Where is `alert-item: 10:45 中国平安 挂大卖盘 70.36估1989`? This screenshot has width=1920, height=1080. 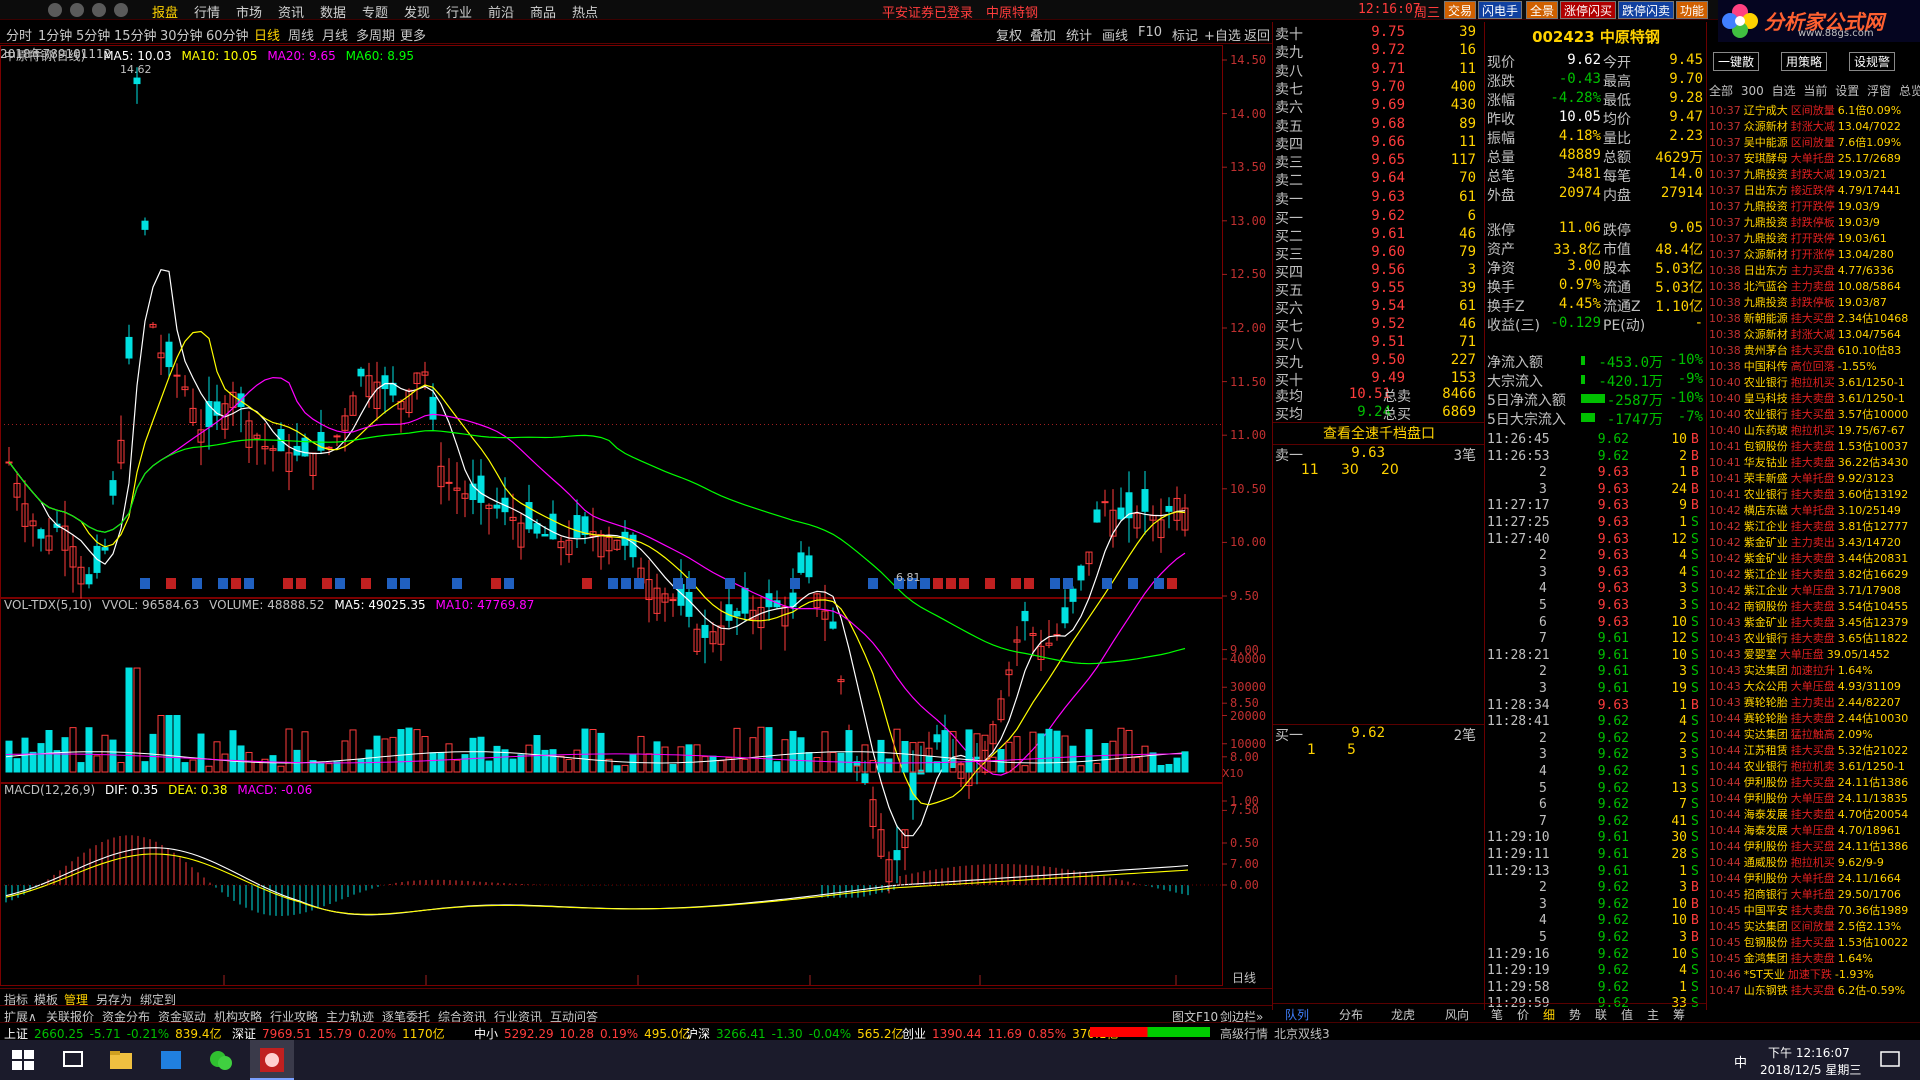 alert-item: 10:45 中国平安 挂大卖盘 70.36估1989 is located at coordinates (1814, 910).